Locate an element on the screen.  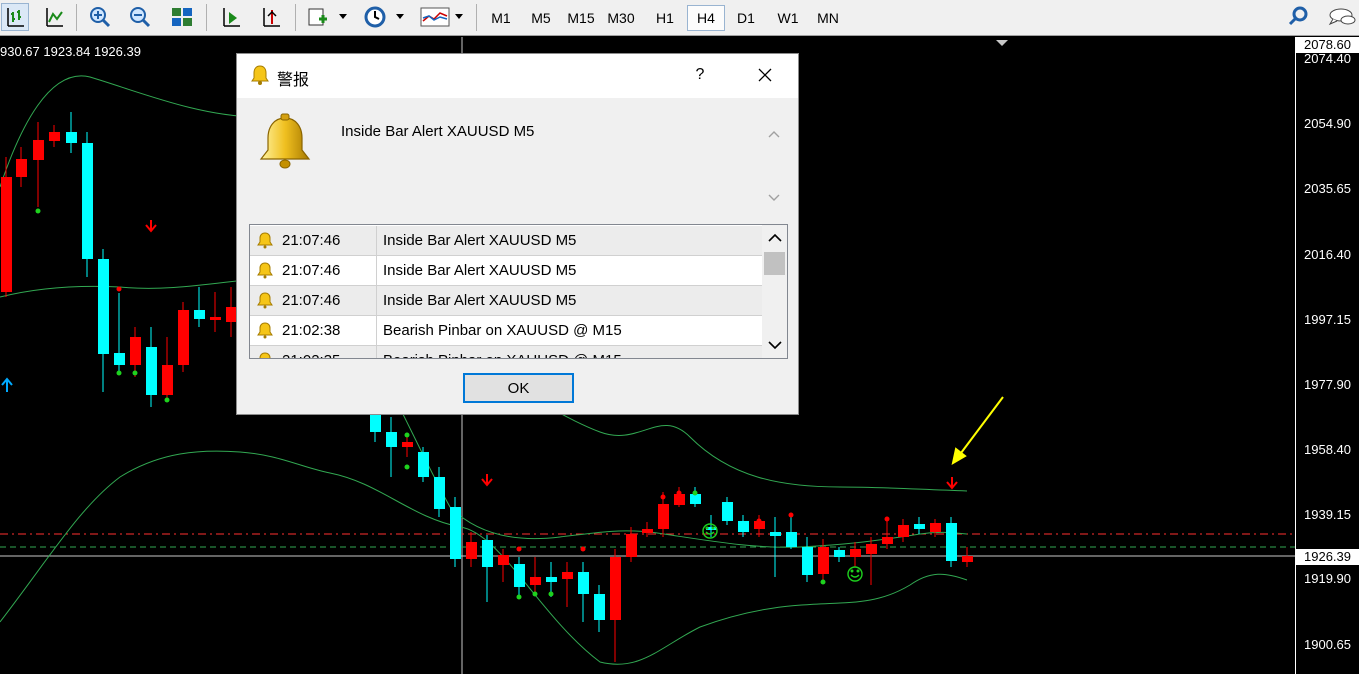
ok-button: OK is located at coordinates (518, 388).